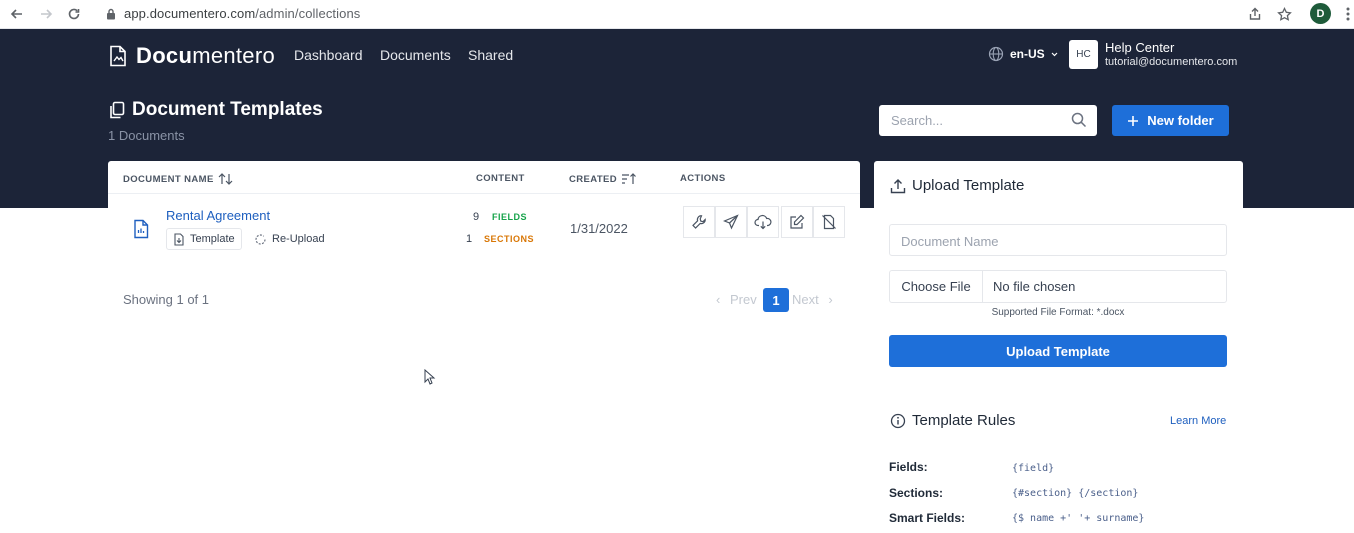 The height and width of the screenshot is (533, 1354). I want to click on copy-documents-icon, so click(117, 109).